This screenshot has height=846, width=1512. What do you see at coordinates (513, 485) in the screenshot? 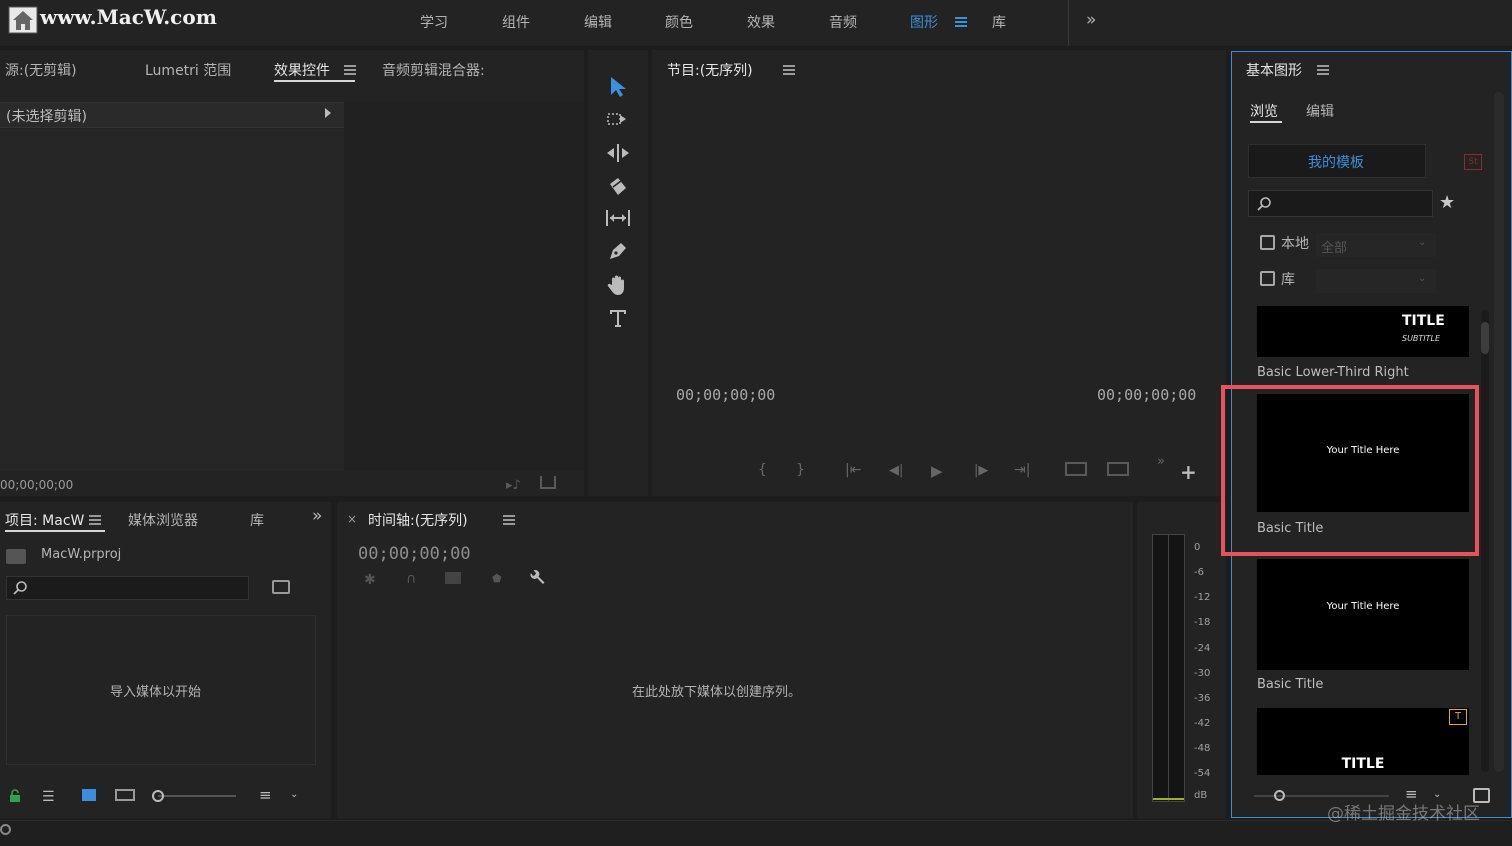
I see `play-audio-icon: ▸♪` at bounding box center [513, 485].